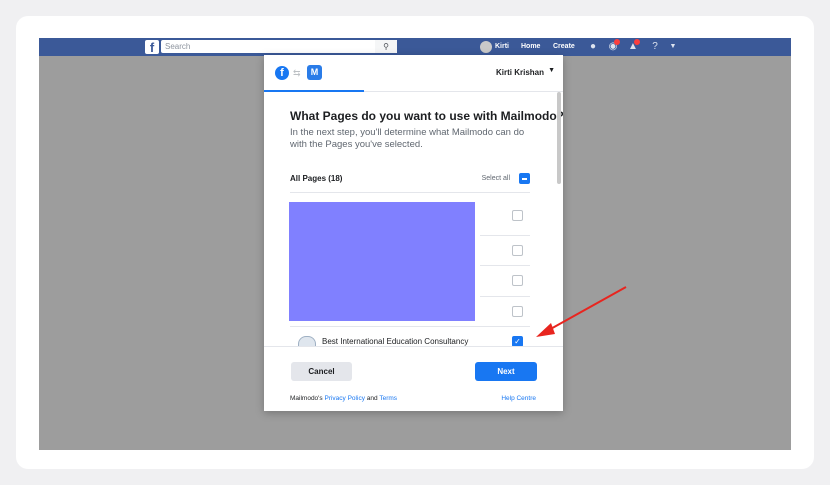  I want to click on facebook-icon: f, so click(282, 73).